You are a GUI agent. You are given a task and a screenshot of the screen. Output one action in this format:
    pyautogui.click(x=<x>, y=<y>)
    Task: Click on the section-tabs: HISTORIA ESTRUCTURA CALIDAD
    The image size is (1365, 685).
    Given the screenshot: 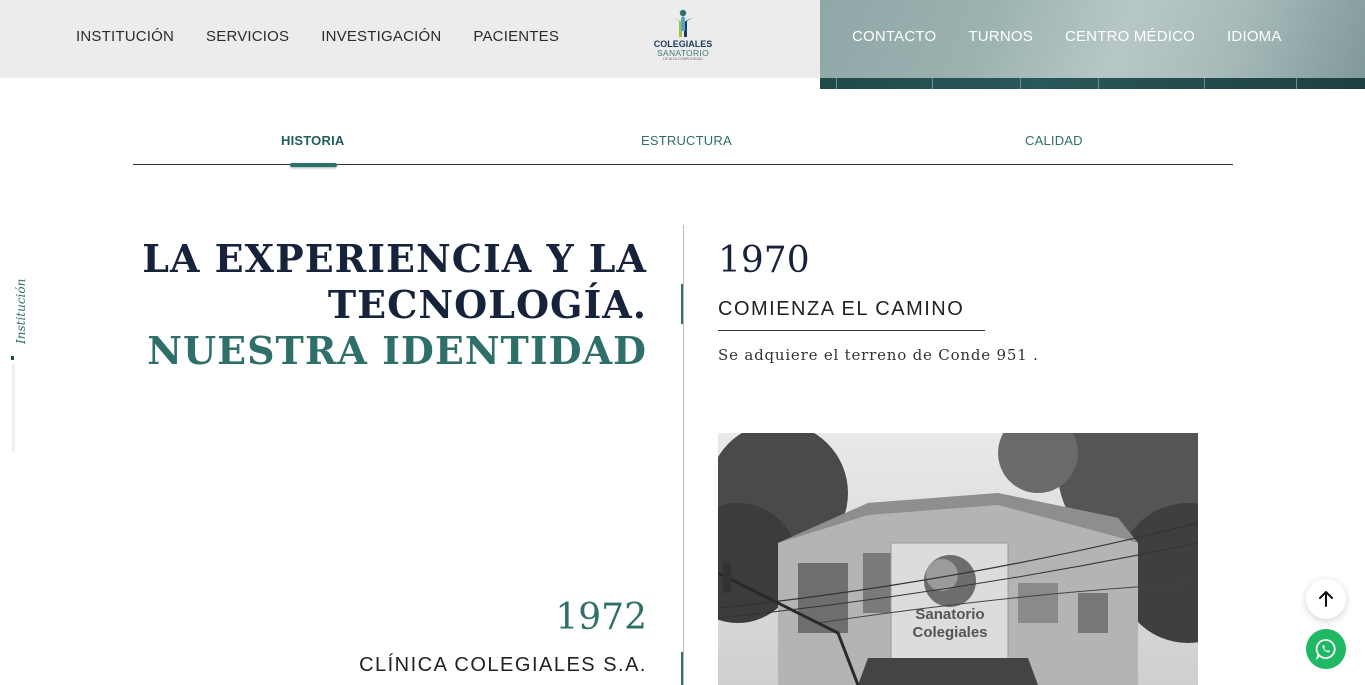 What is the action you would take?
    pyautogui.click(x=683, y=148)
    